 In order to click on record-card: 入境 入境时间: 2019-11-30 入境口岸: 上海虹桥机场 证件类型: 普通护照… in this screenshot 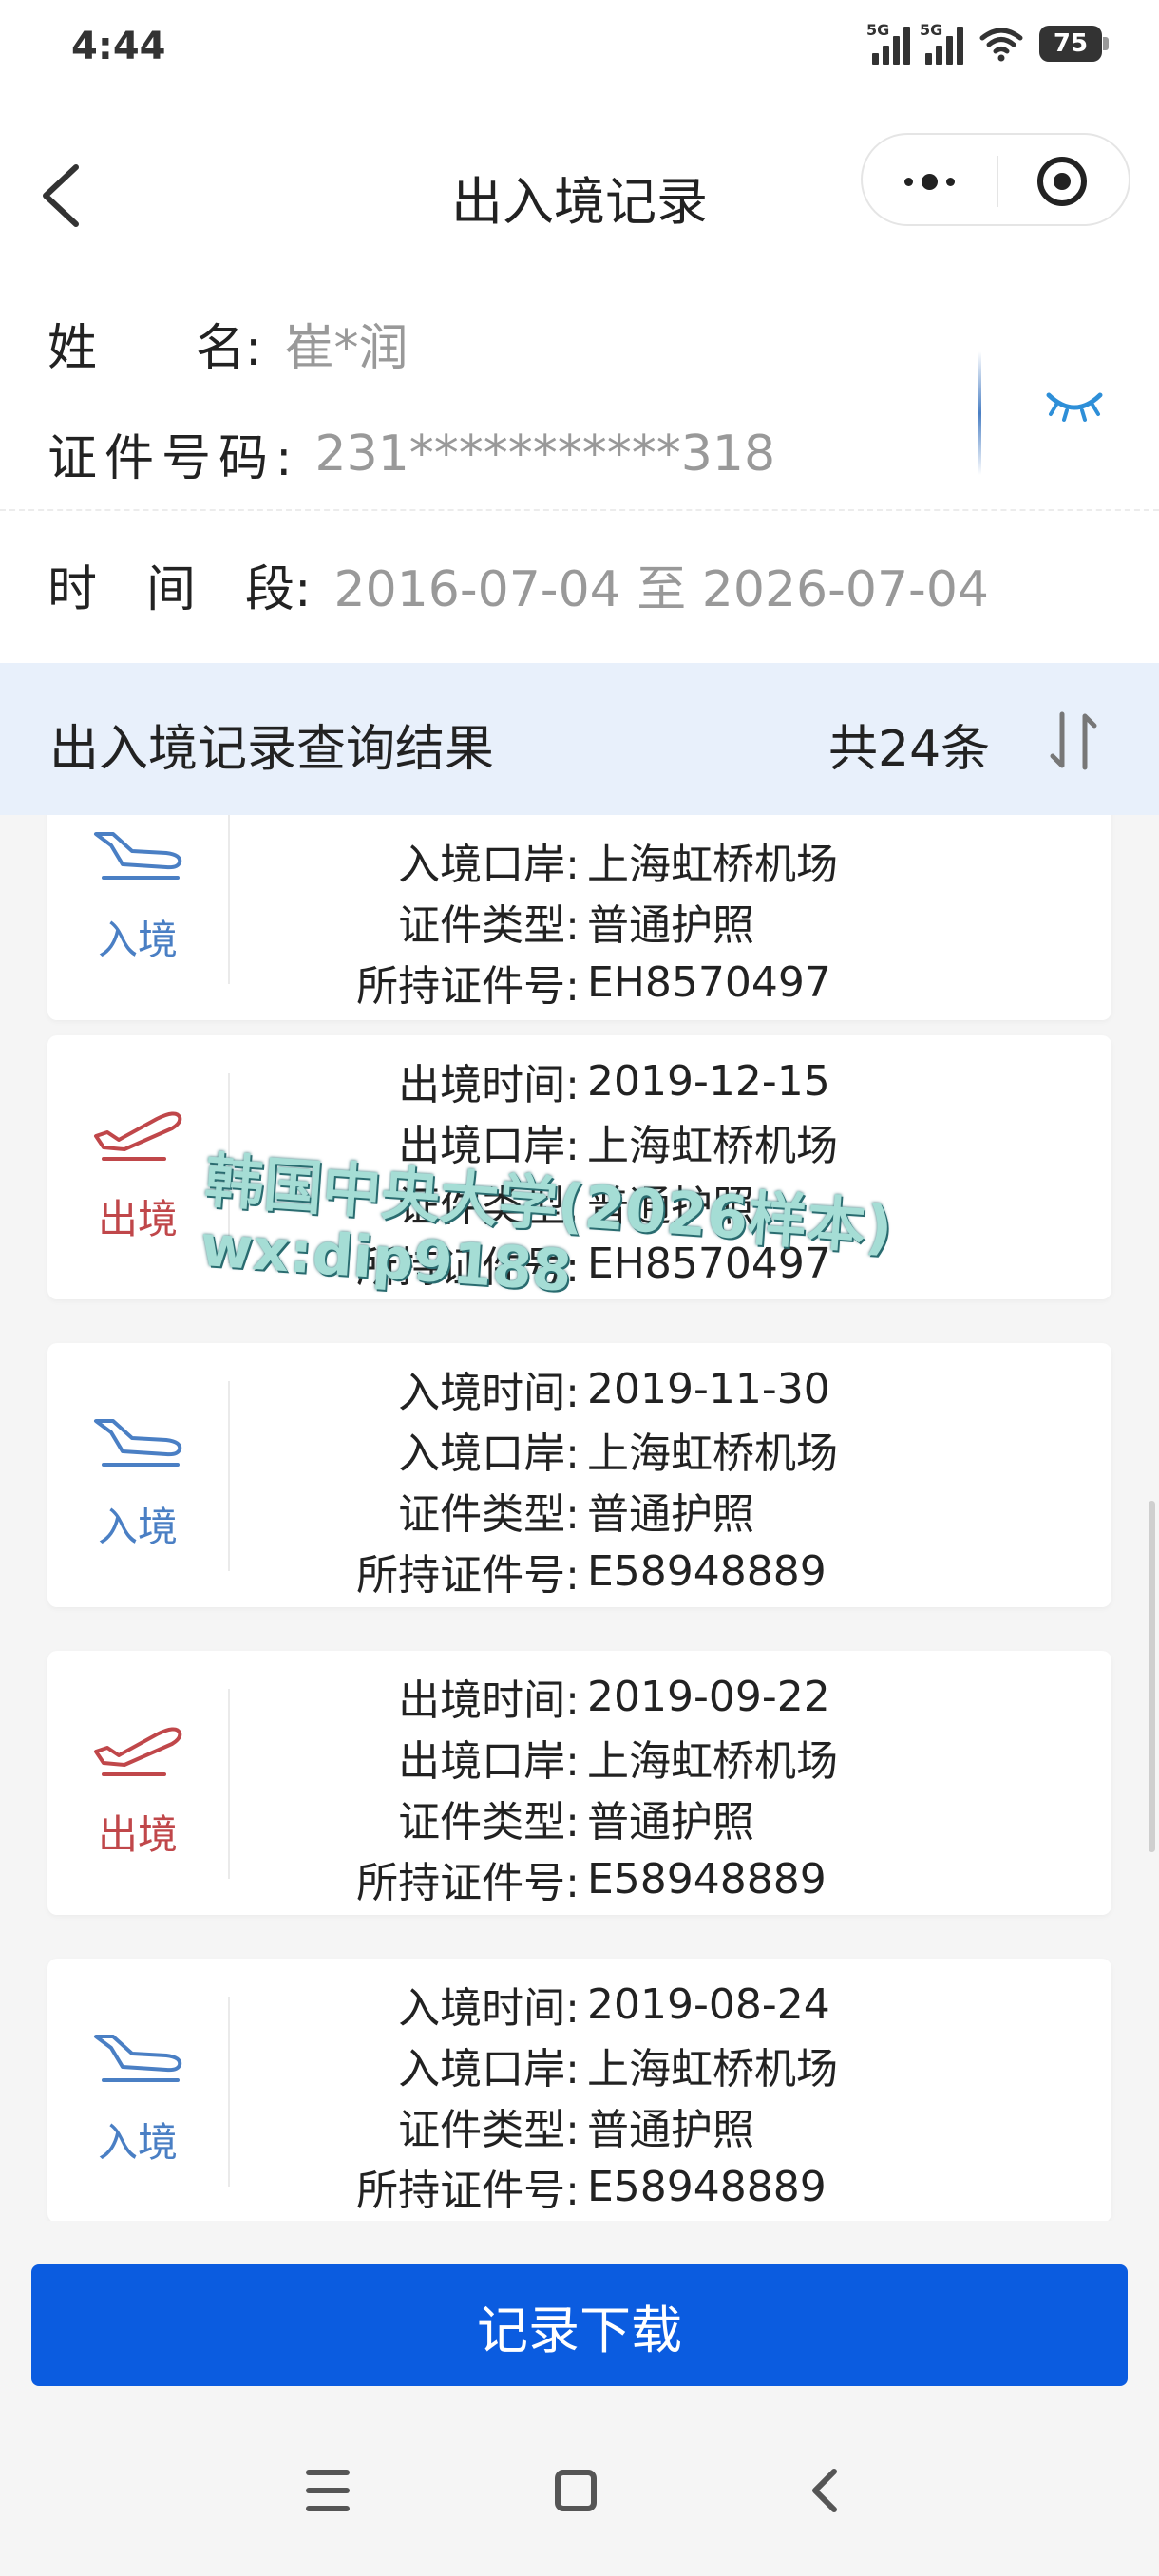, I will do `click(580, 1475)`.